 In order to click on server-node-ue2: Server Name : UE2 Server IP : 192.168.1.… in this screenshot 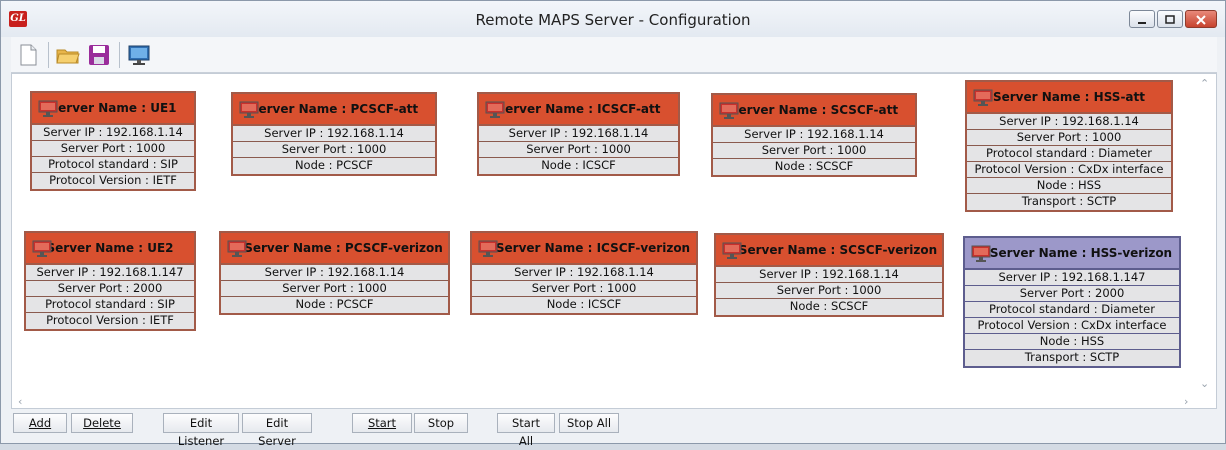, I will do `click(110, 281)`.